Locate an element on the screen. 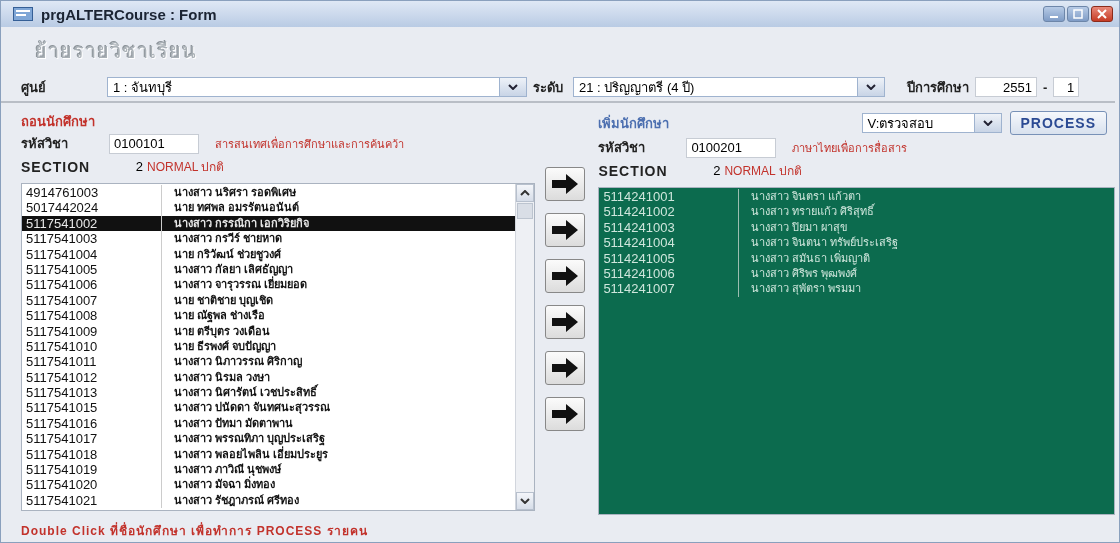 Image resolution: width=1120 pixels, height=543 pixels. student-row: 5117541018 นางสาว พลอยไพลิน เอี่ยมประยูร is located at coordinates (268, 454).